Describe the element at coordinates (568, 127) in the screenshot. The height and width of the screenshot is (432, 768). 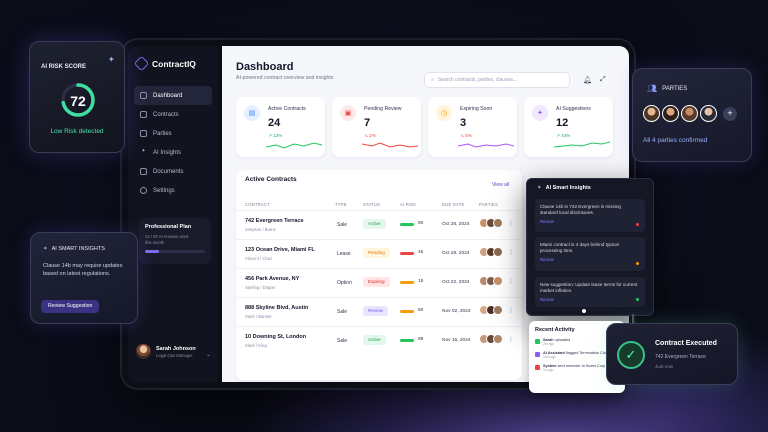
I see `stat-card-ai: ✦ AI Suggestions 12 ↗ 44%` at that location.